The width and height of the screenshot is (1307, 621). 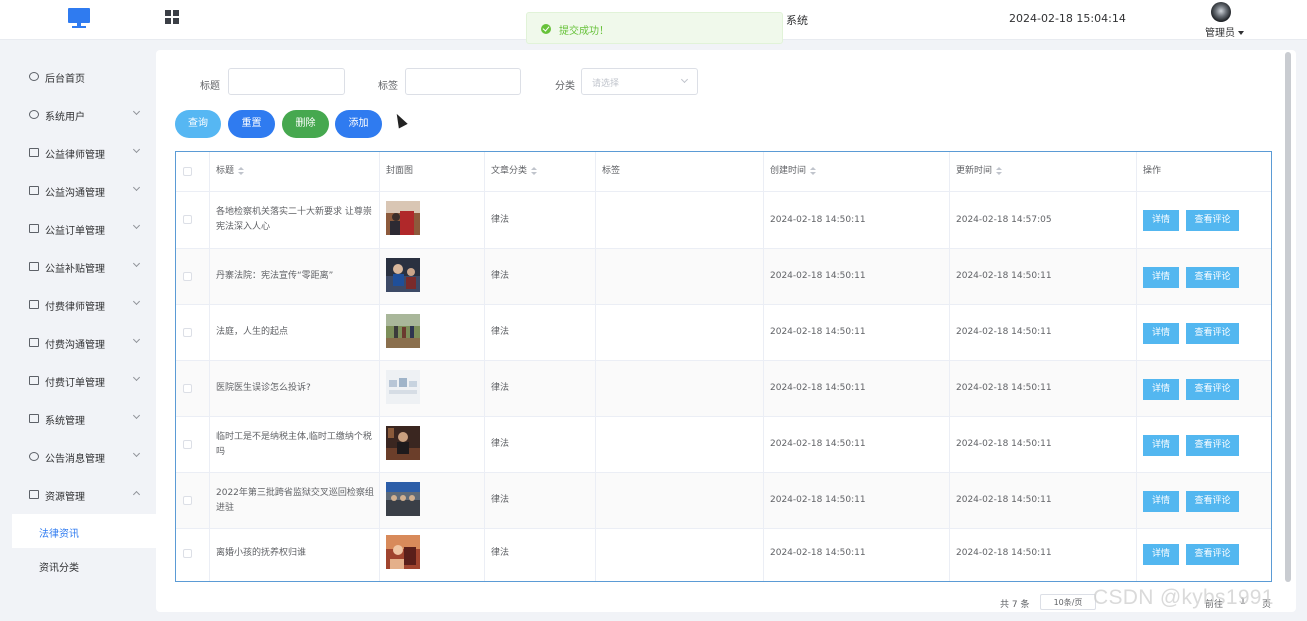 I want to click on row-title: 离婚小孩的抚养权归谁, so click(x=261, y=553).